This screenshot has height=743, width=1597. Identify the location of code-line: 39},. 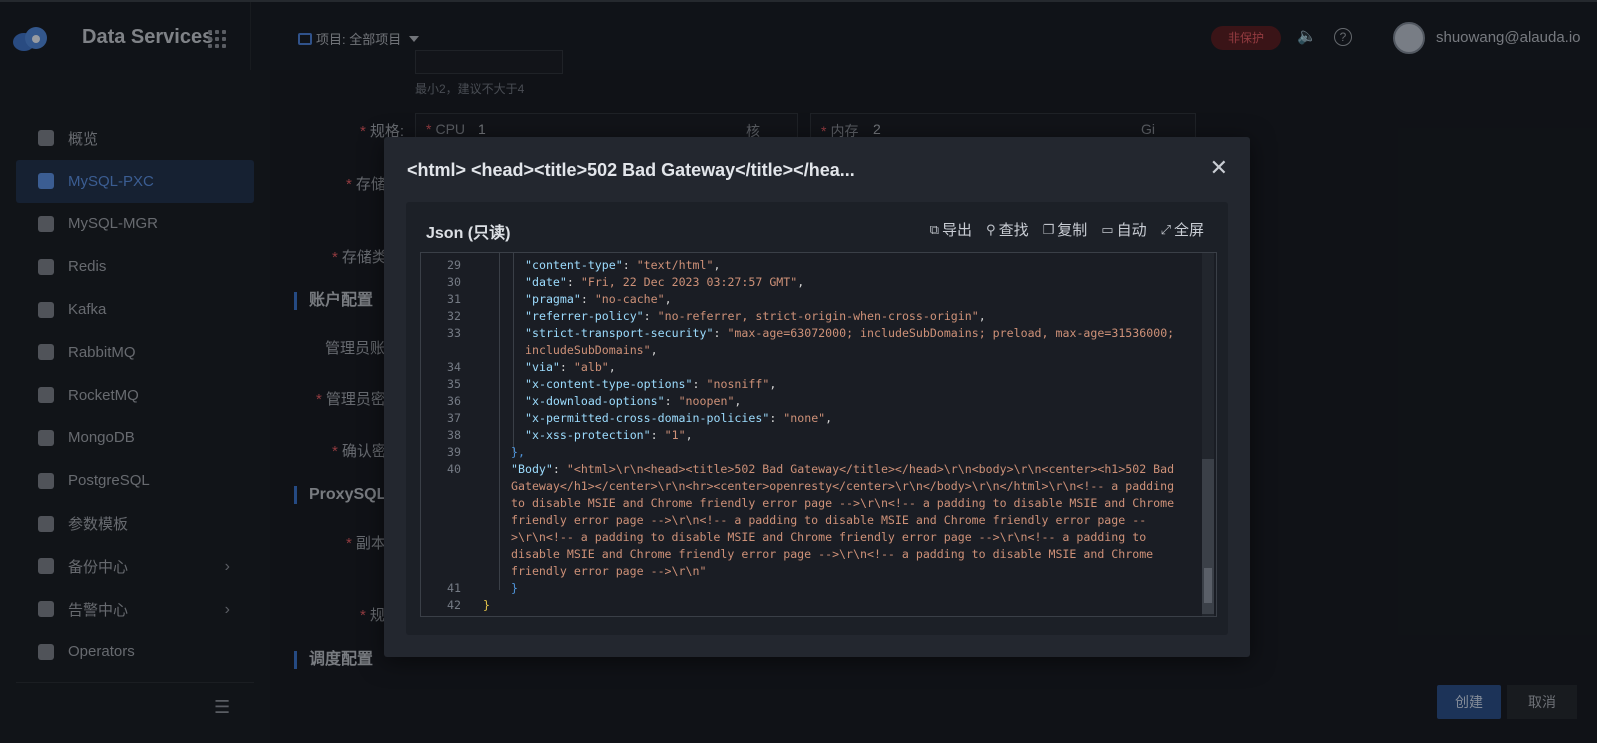
(811, 452).